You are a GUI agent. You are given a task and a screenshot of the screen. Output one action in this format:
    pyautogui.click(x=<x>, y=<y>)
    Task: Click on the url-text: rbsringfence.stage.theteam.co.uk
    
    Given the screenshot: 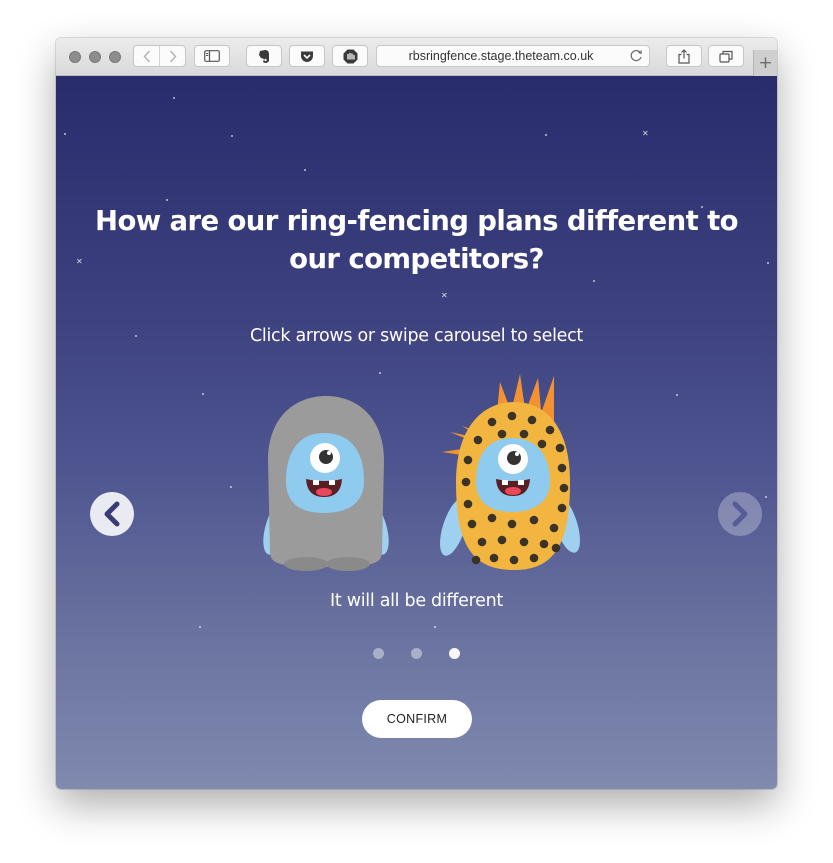 What is the action you would take?
    pyautogui.click(x=501, y=56)
    